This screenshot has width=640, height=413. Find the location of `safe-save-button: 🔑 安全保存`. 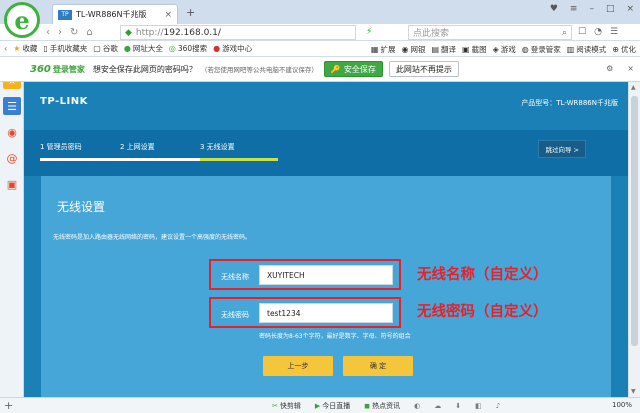

safe-save-button: 🔑 安全保存 is located at coordinates (353, 69).